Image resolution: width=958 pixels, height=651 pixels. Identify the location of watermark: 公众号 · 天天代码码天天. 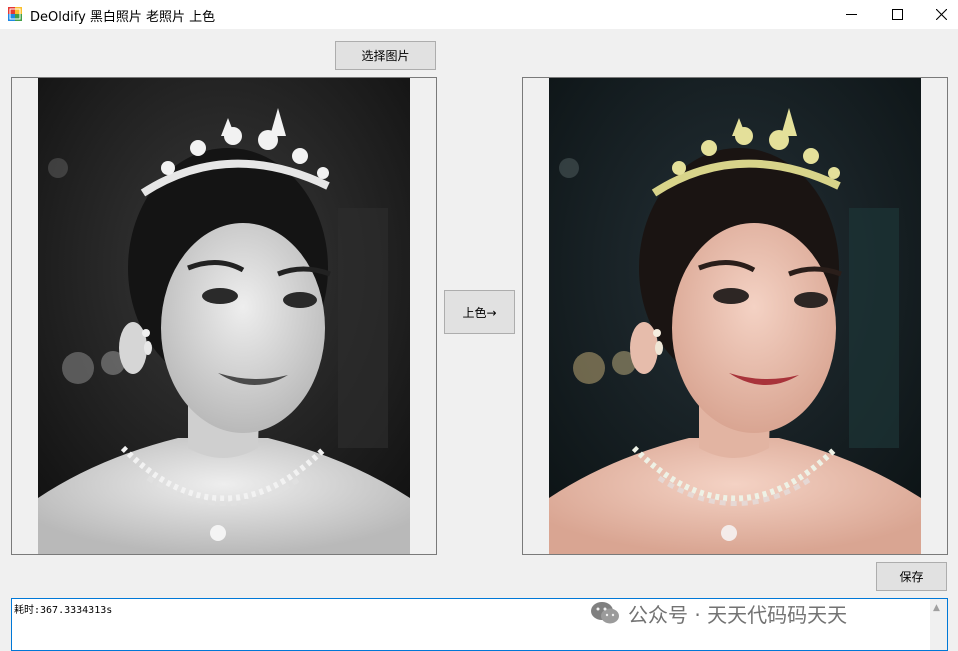
(718, 613).